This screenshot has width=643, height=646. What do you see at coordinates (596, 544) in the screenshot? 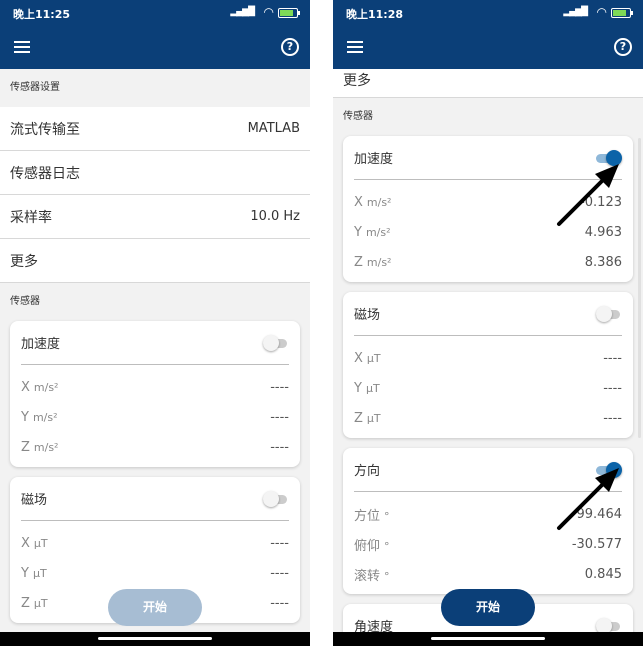
I see `axis-value: -30.577` at bounding box center [596, 544].